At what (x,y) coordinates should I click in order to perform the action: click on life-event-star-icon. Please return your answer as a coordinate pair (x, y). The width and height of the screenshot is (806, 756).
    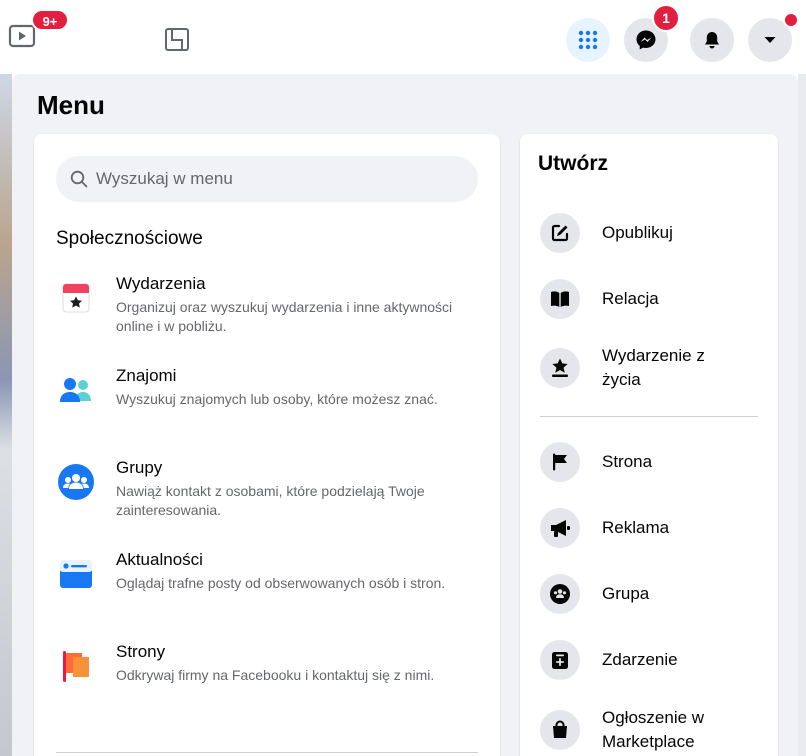
    Looking at the image, I should click on (560, 367).